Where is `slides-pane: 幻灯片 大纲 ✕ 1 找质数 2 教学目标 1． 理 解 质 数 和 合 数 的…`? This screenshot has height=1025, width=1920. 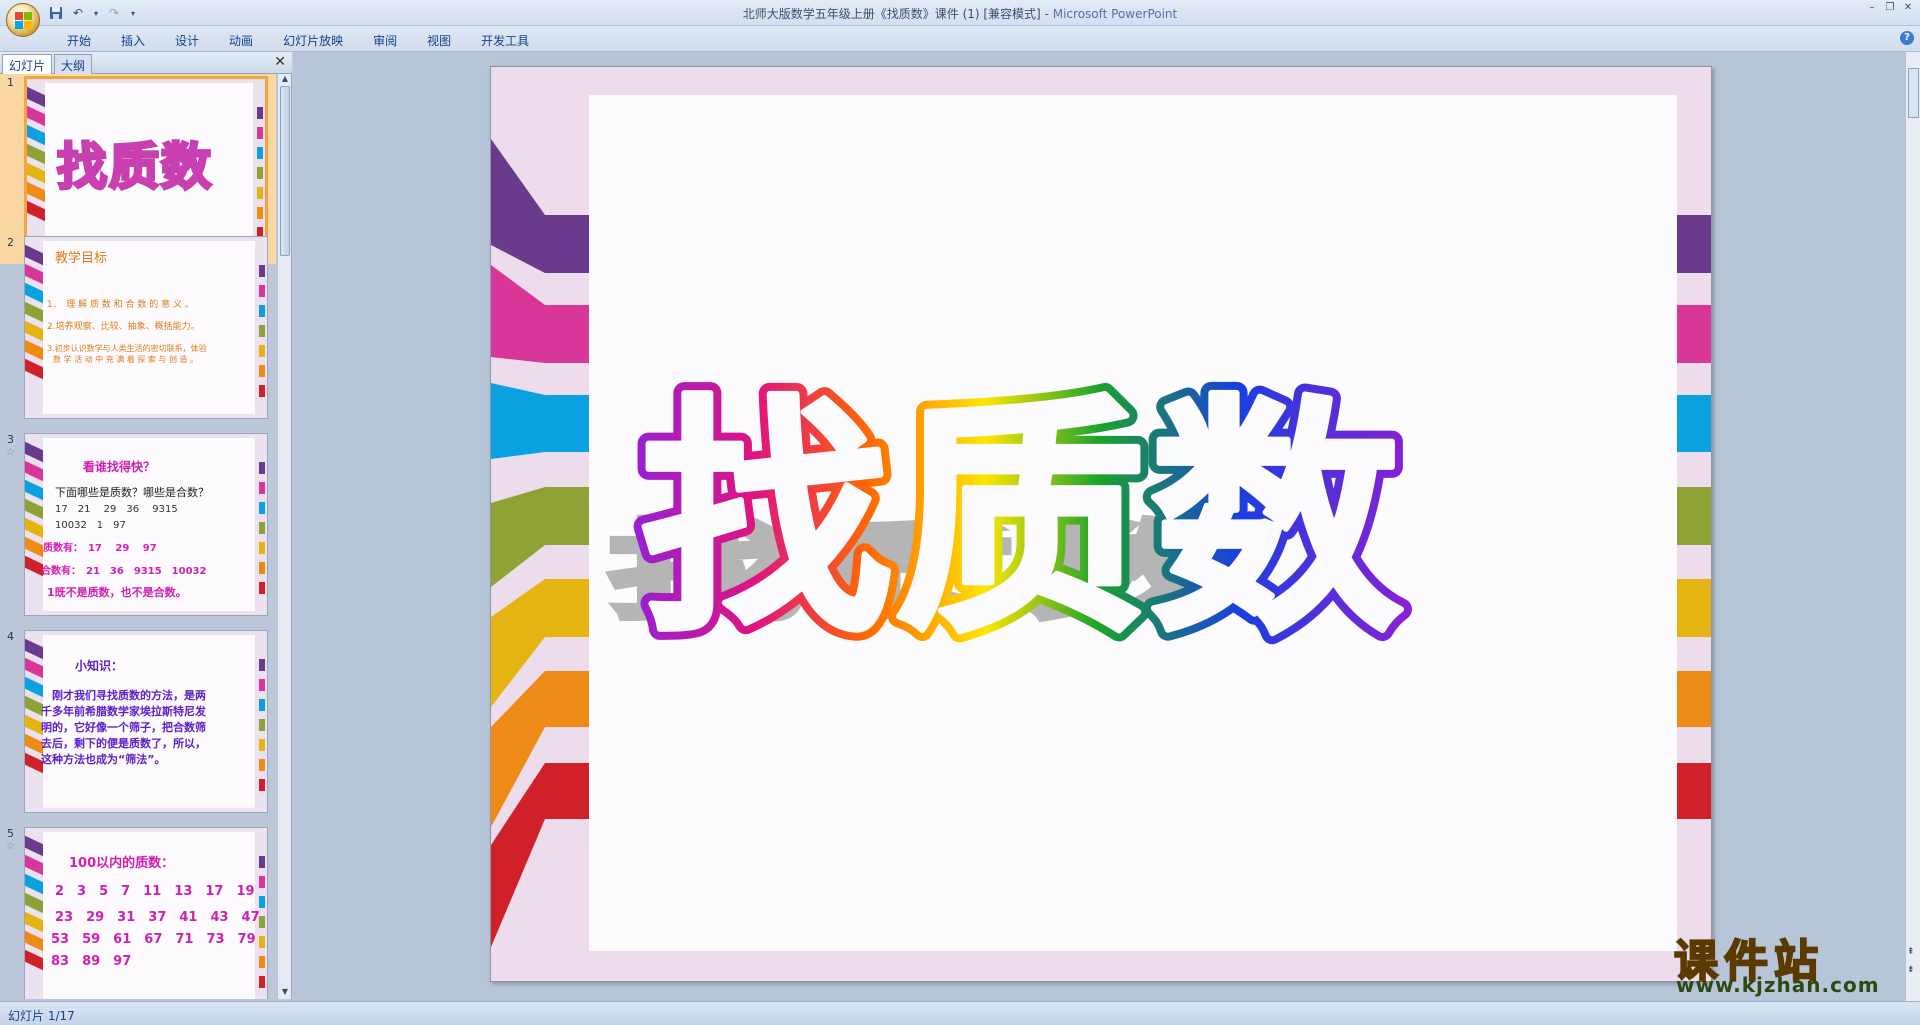
slides-pane: 幻灯片 大纲 ✕ 1 找质数 2 教学目标 1． 理 解 质 数 和 合 数 的… is located at coordinates (146, 526).